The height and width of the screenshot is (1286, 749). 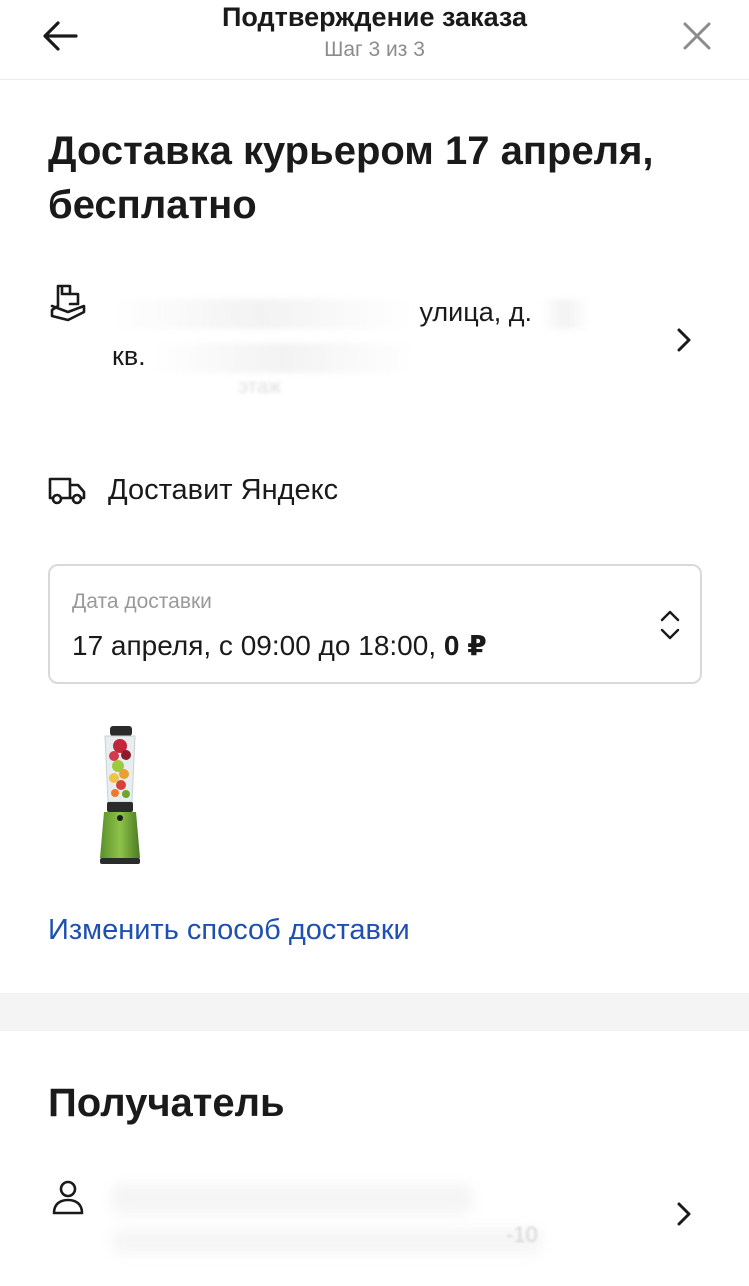 I want to click on redacted-recipient-contact, so click(x=327, y=1241).